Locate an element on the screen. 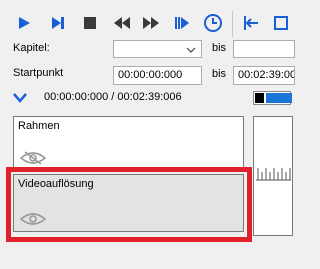 This screenshot has height=269, width=320. clock-icon is located at coordinates (213, 23).